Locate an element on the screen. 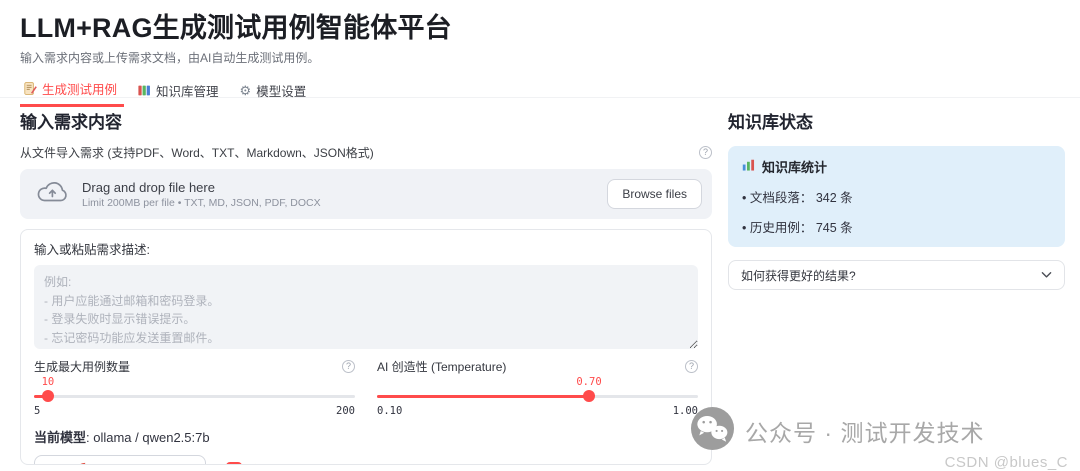 This screenshot has height=471, width=1080. max-cases-slider: 生成最大用例数量 ? 10 5 200 is located at coordinates (194, 387).